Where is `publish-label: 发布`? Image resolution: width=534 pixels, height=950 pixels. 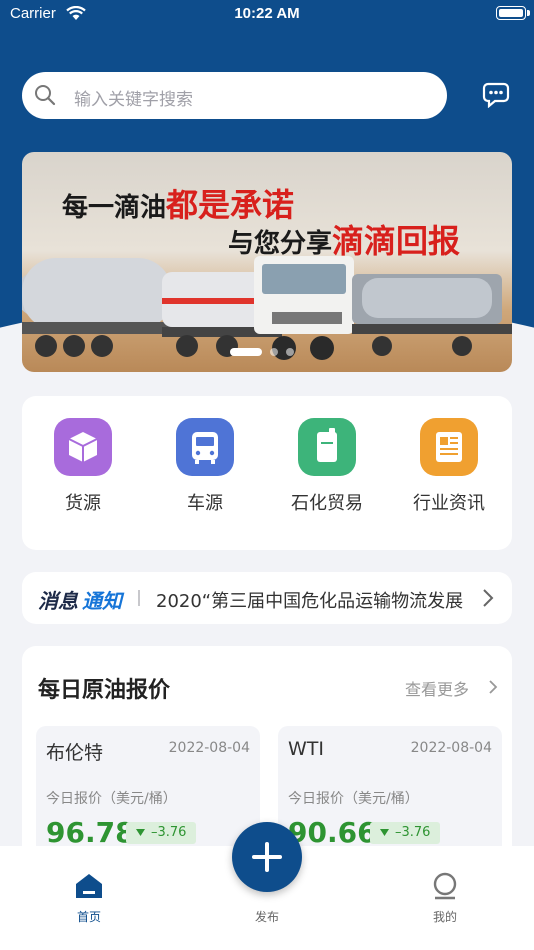
publish-label: 发布 is located at coordinates (266, 917).